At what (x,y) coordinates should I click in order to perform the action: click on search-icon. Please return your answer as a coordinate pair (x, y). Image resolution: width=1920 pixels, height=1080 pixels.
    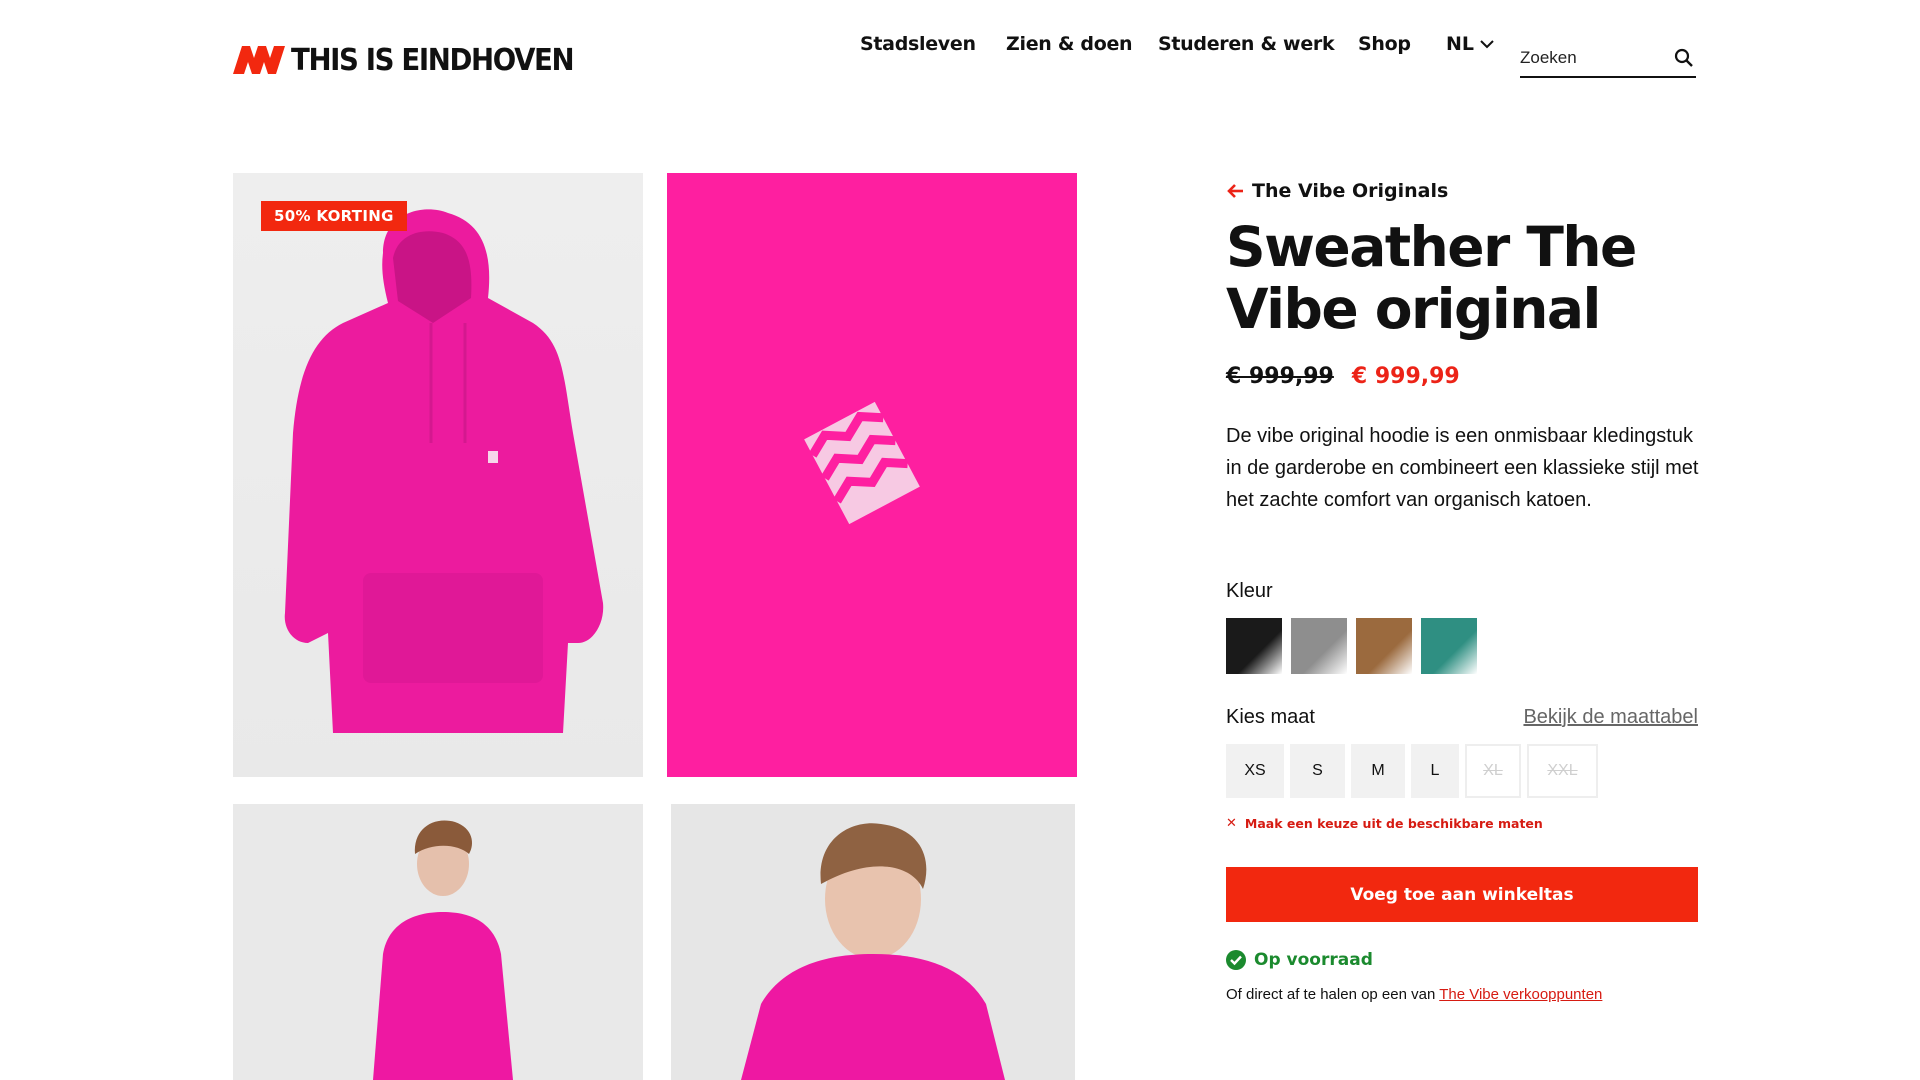
    Looking at the image, I should click on (1684, 58).